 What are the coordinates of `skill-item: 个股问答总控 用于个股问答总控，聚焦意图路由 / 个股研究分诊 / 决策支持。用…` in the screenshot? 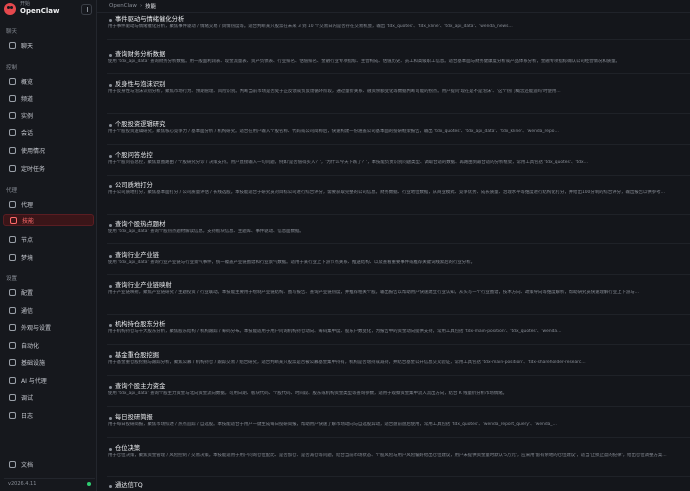 It's located at (398, 159).